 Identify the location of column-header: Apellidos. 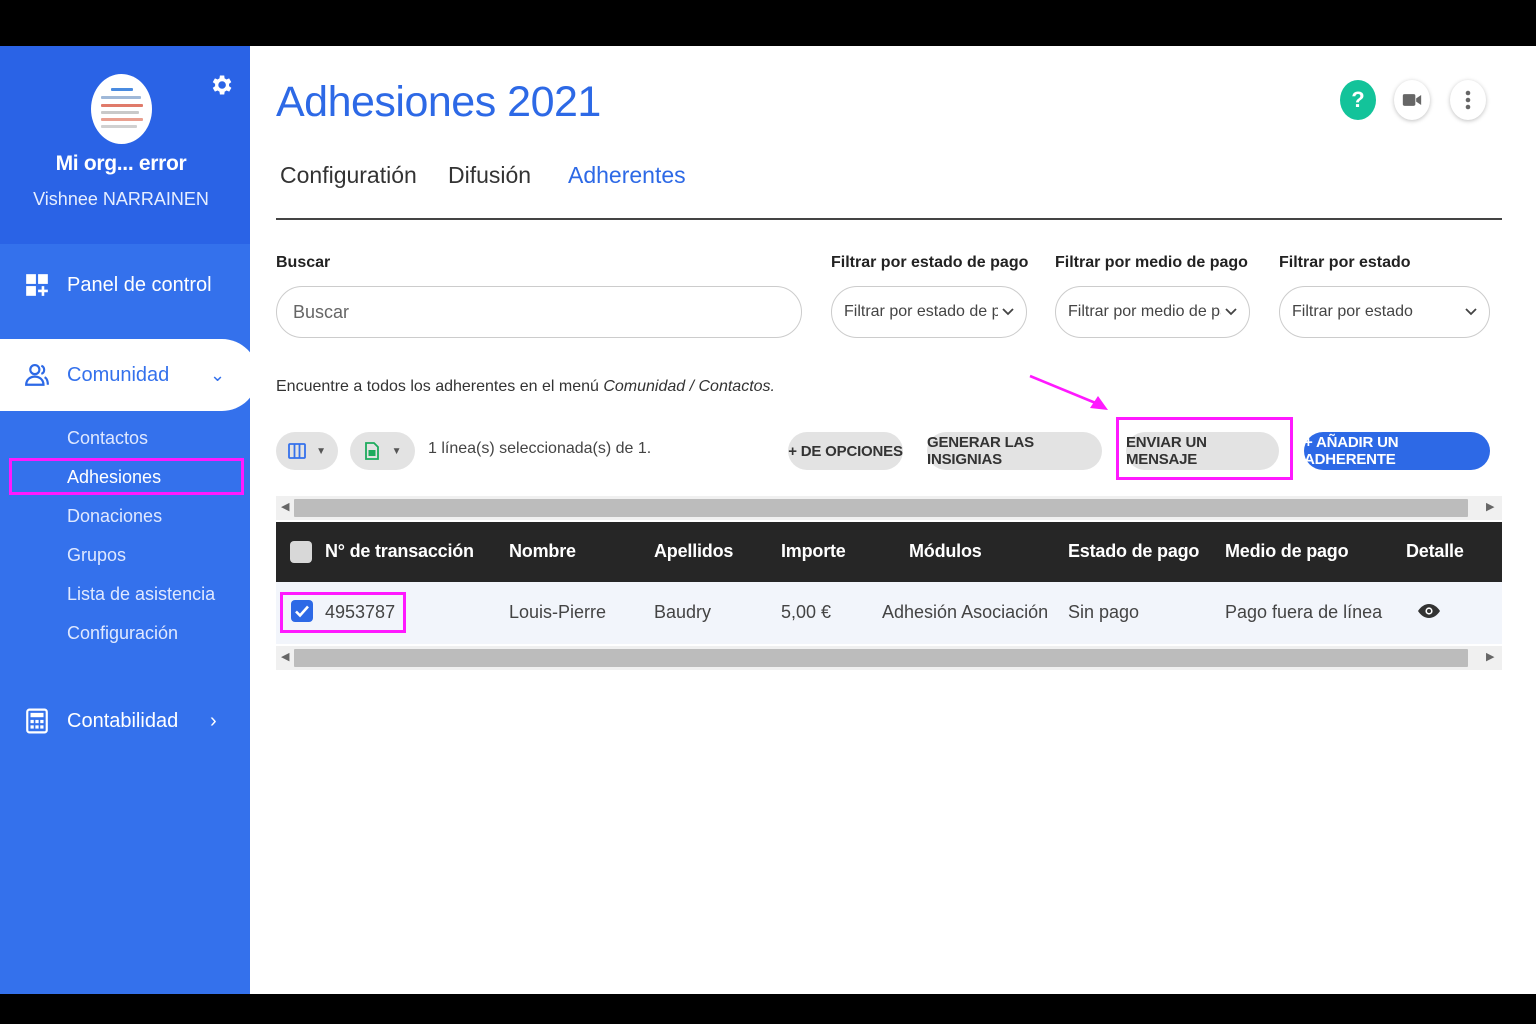
(693, 551).